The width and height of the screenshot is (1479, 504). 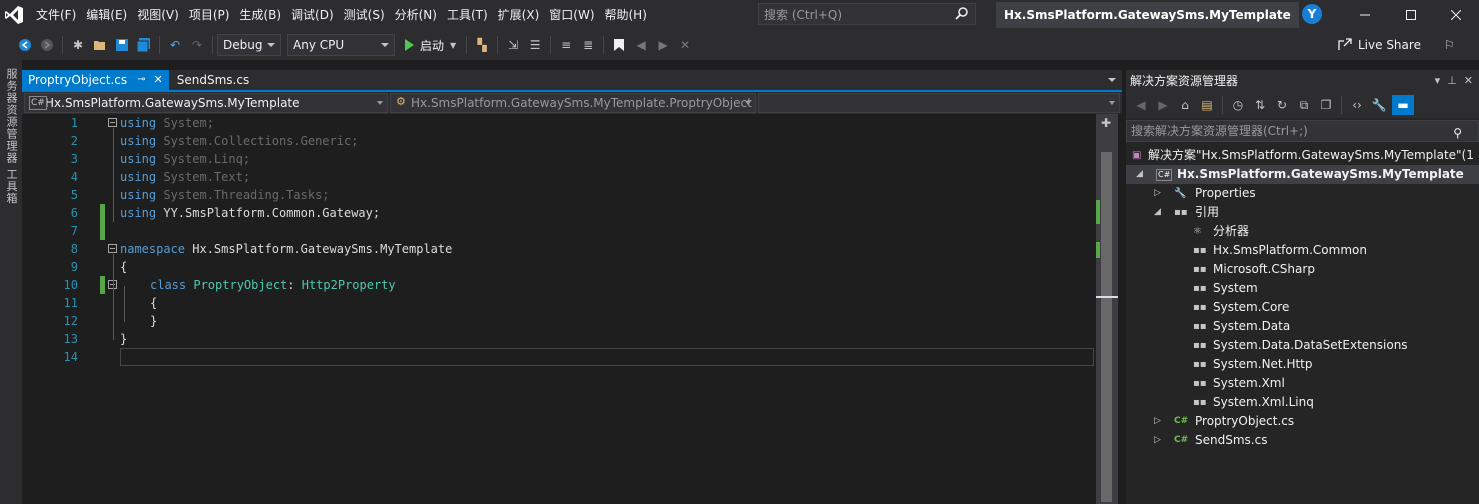 I want to click on close-button, so click(x=1456, y=15).